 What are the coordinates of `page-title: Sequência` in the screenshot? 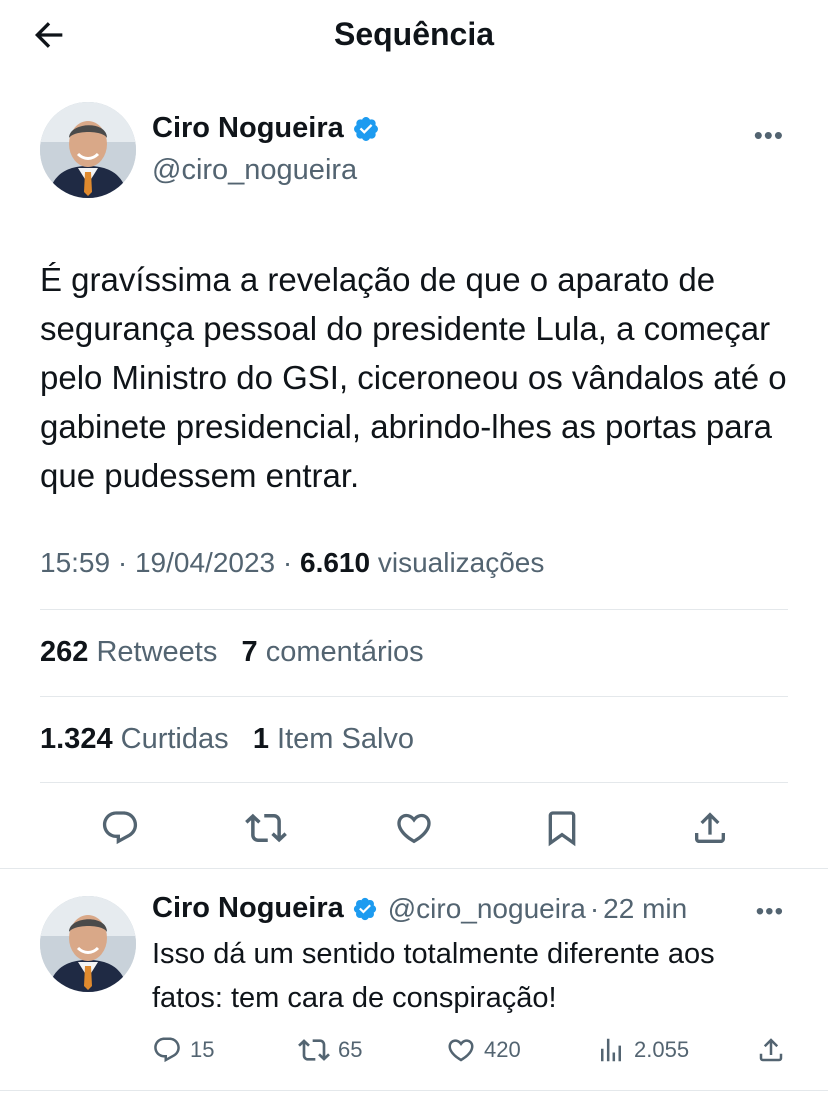 It's located at (414, 34).